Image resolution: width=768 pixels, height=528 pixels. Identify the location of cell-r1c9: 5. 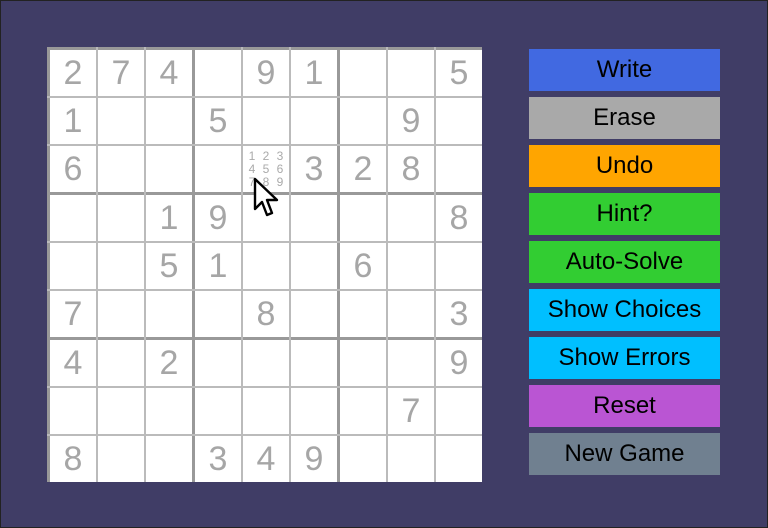
(459, 73).